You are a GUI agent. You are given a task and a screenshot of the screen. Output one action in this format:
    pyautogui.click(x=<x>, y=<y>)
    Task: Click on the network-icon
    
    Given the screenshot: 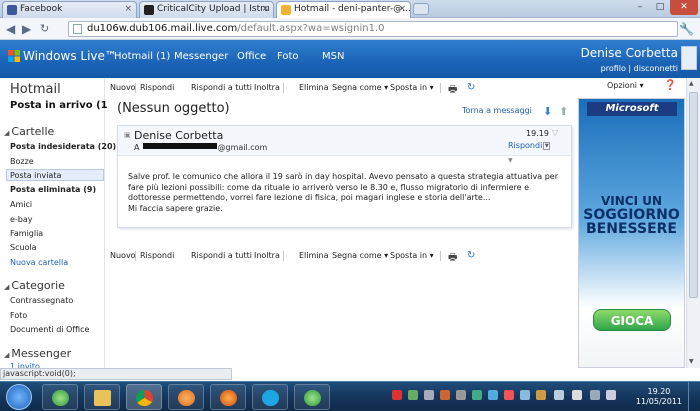 What is the action you would take?
    pyautogui.click(x=595, y=395)
    